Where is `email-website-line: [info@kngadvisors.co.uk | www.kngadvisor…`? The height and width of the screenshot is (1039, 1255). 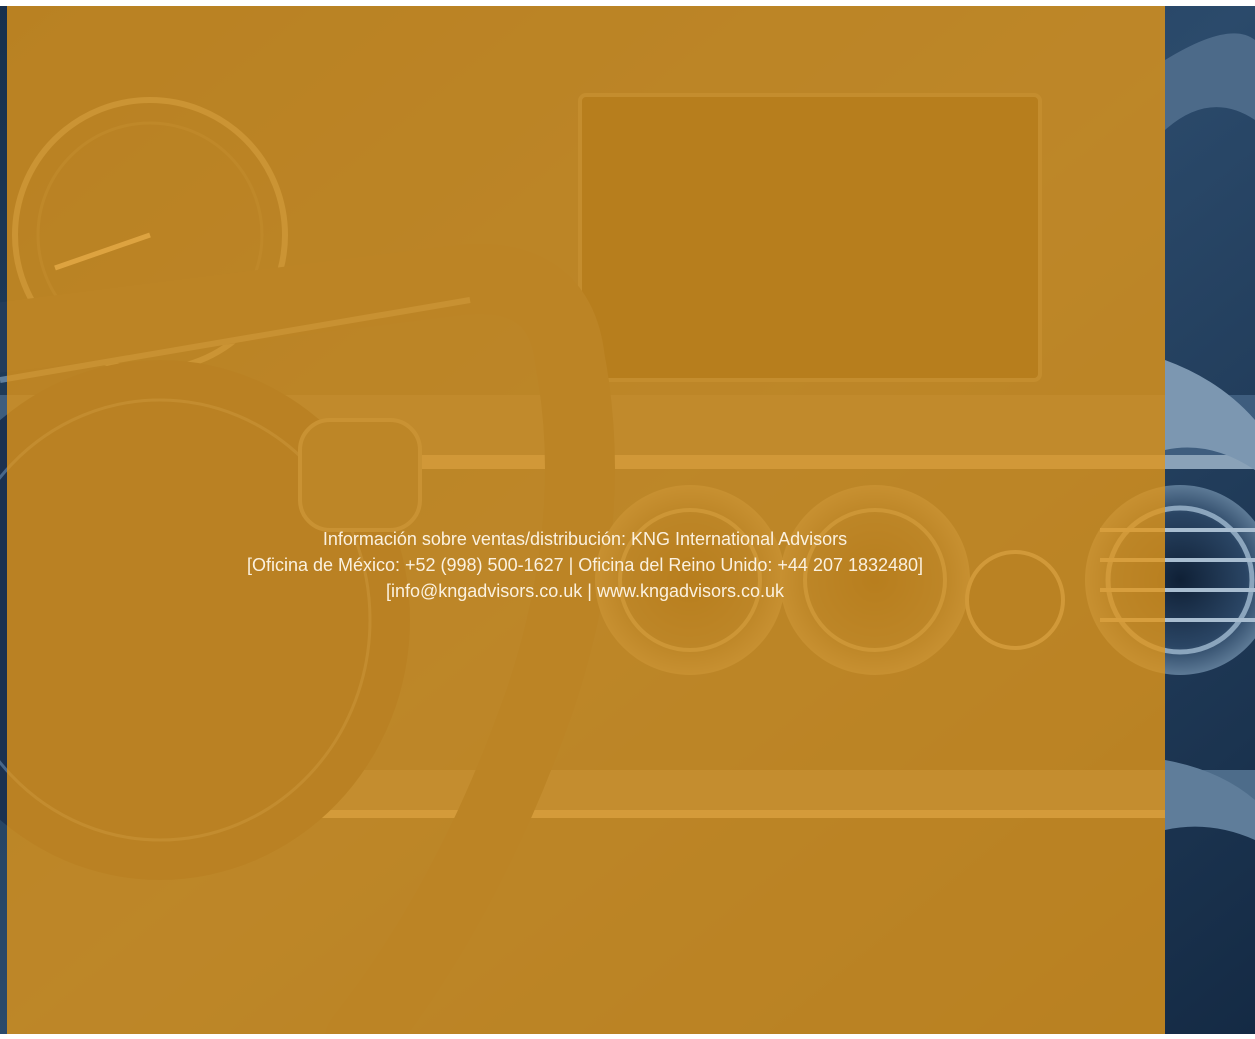
email-website-line: [info@kngadvisors.co.uk | www.kngadvisor… is located at coordinates (585, 591).